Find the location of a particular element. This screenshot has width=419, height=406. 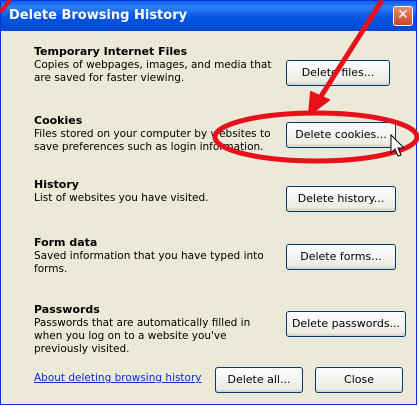

section-heading: Cookies is located at coordinates (58, 120).